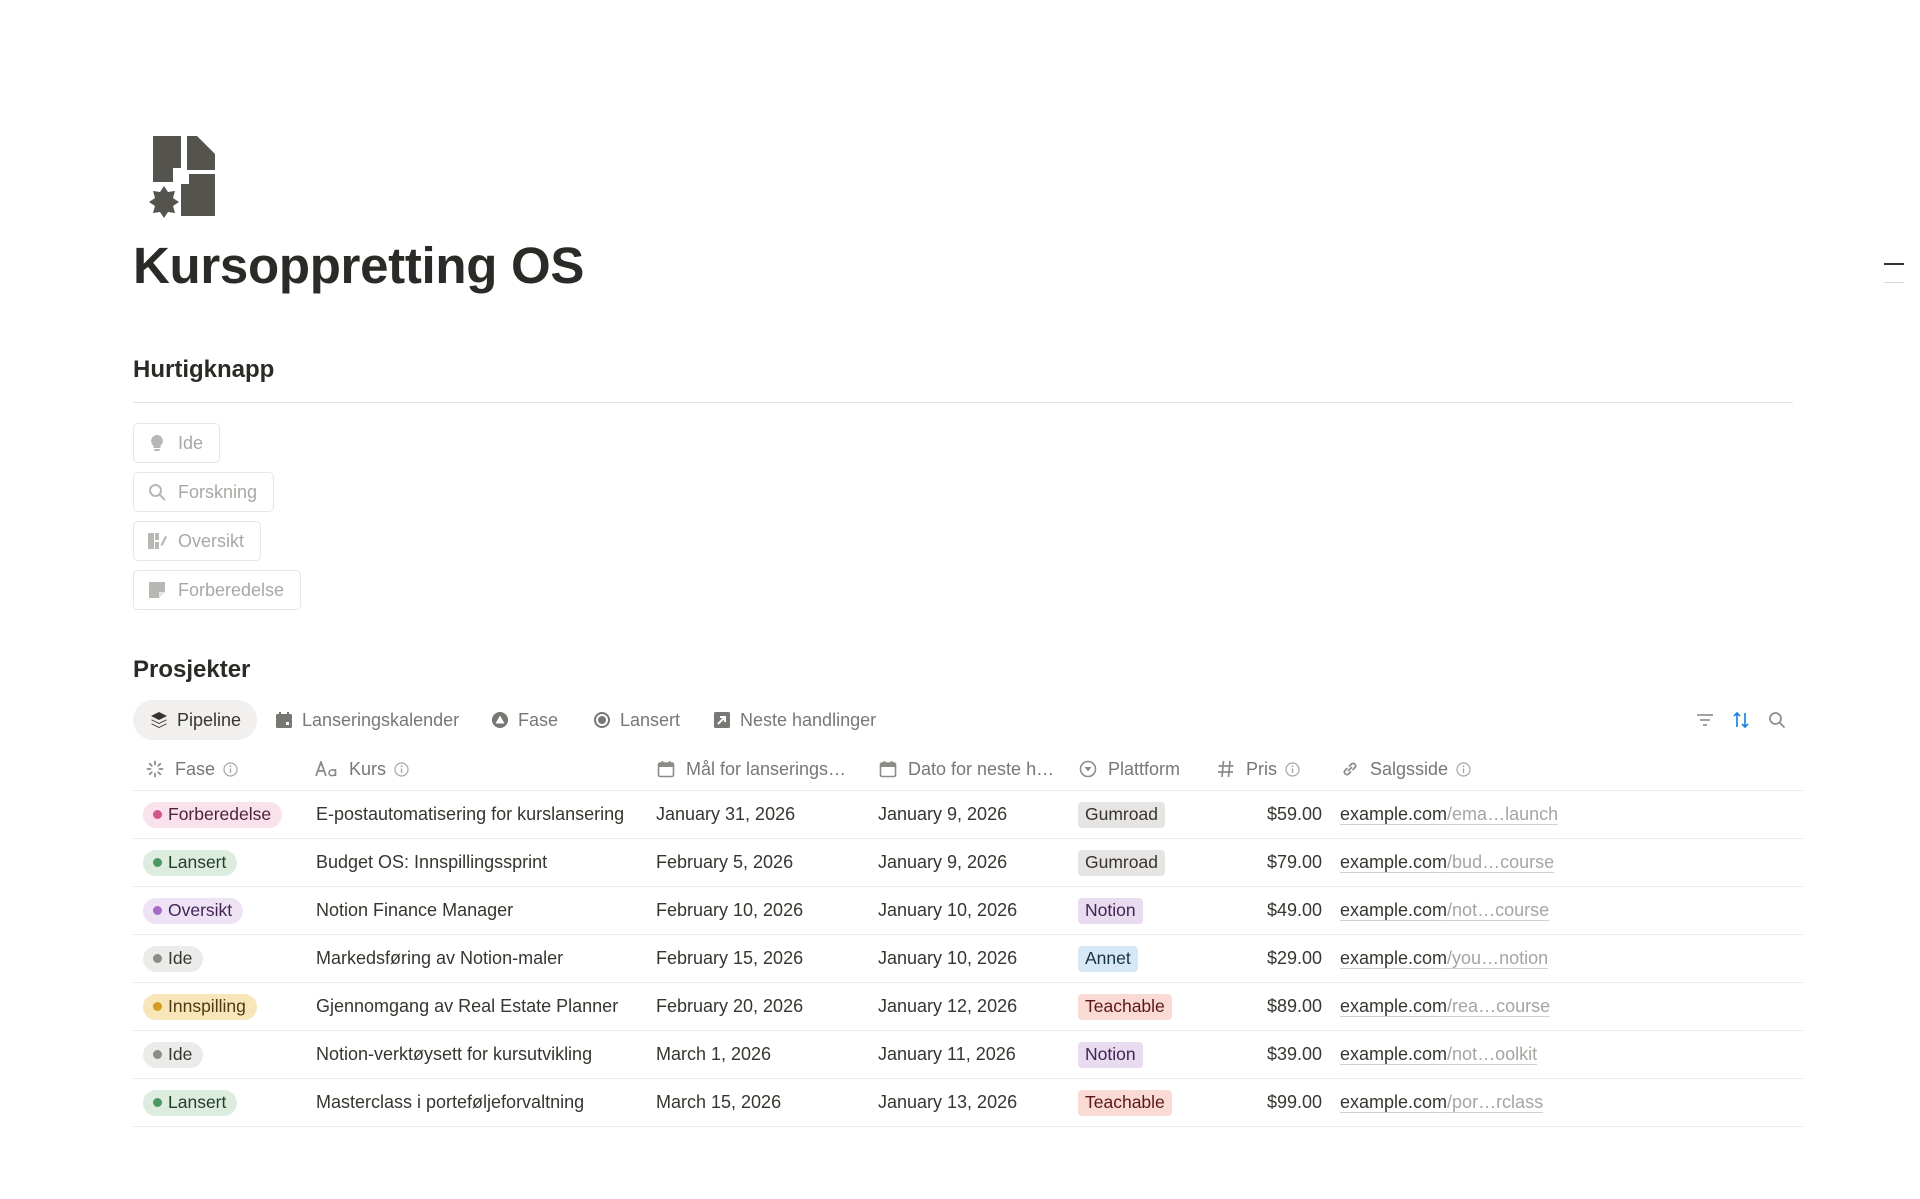 This screenshot has width=1920, height=1199. What do you see at coordinates (177, 443) in the screenshot?
I see `quick-button-ide: Ide` at bounding box center [177, 443].